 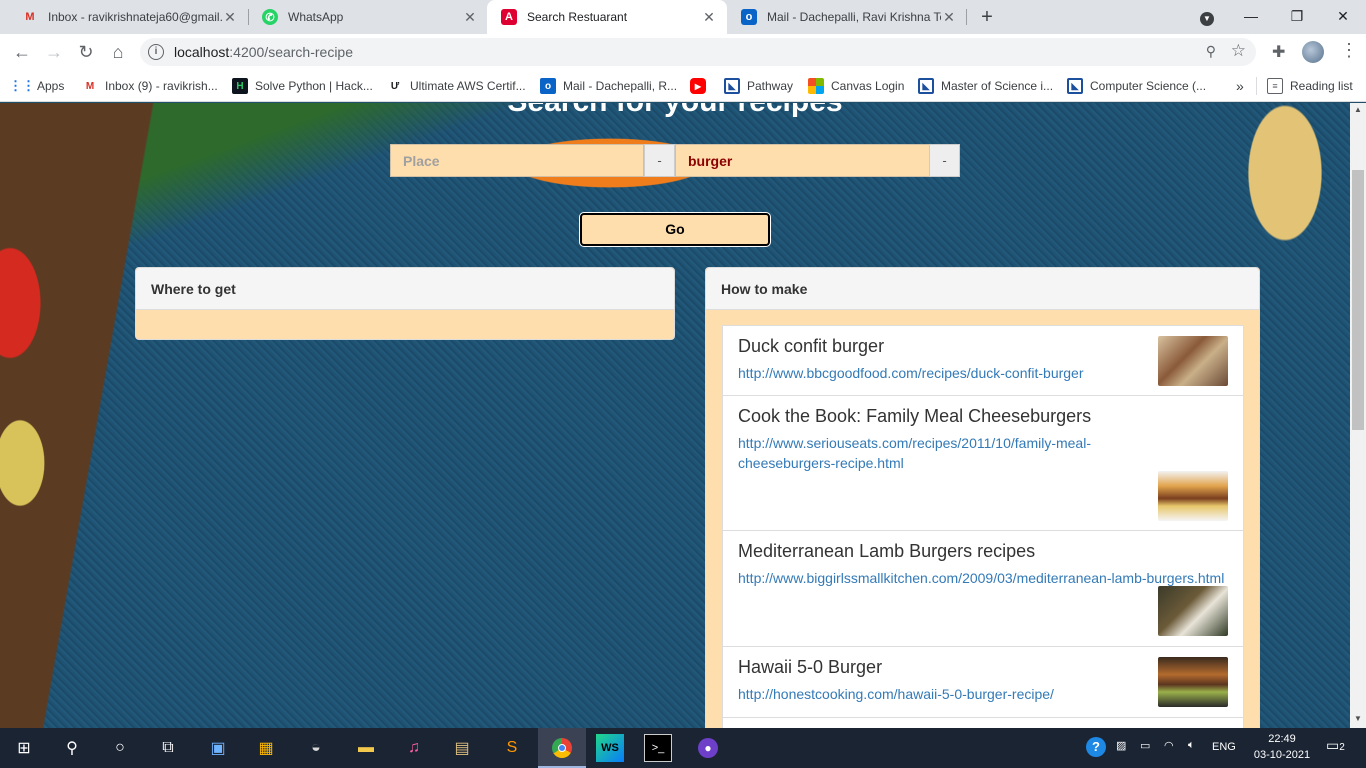 I want to click on windows-start-icon: ⊞, so click(x=24, y=748).